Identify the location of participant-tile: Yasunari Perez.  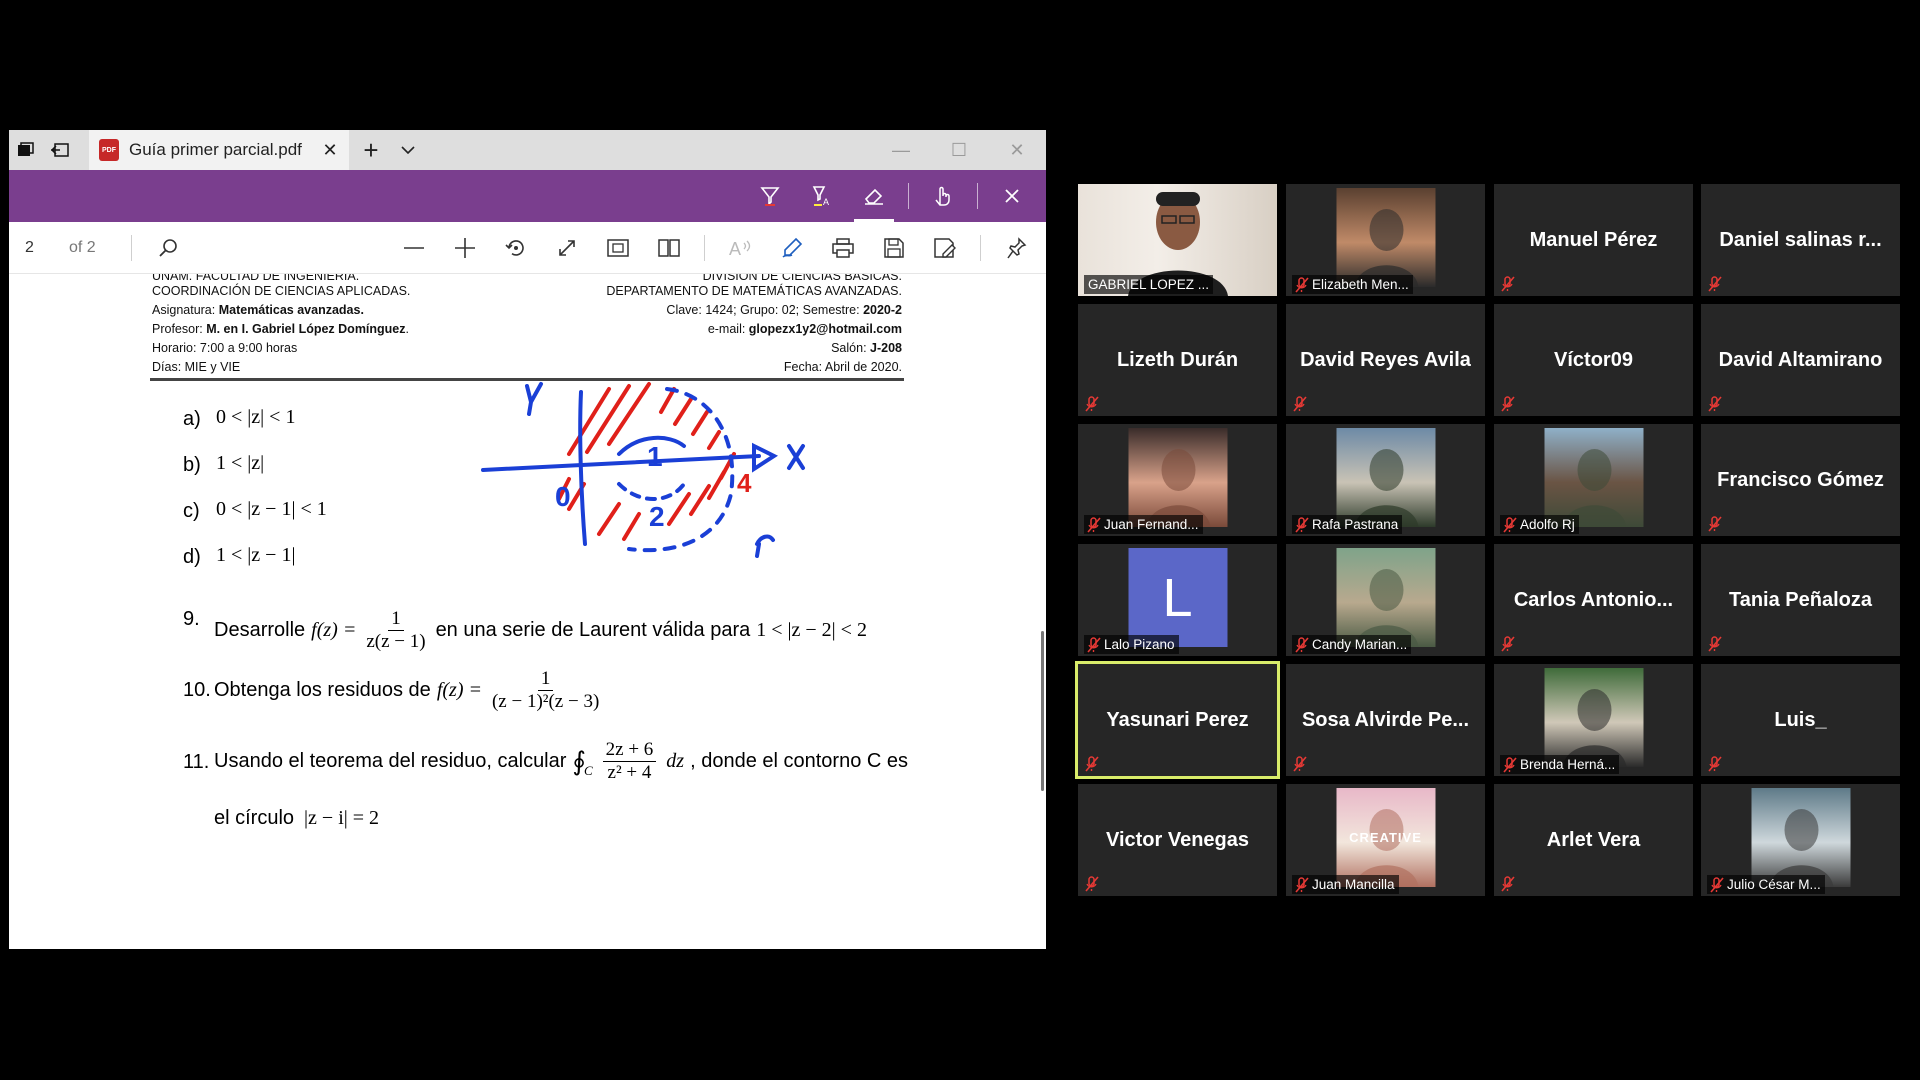
(1177, 720).